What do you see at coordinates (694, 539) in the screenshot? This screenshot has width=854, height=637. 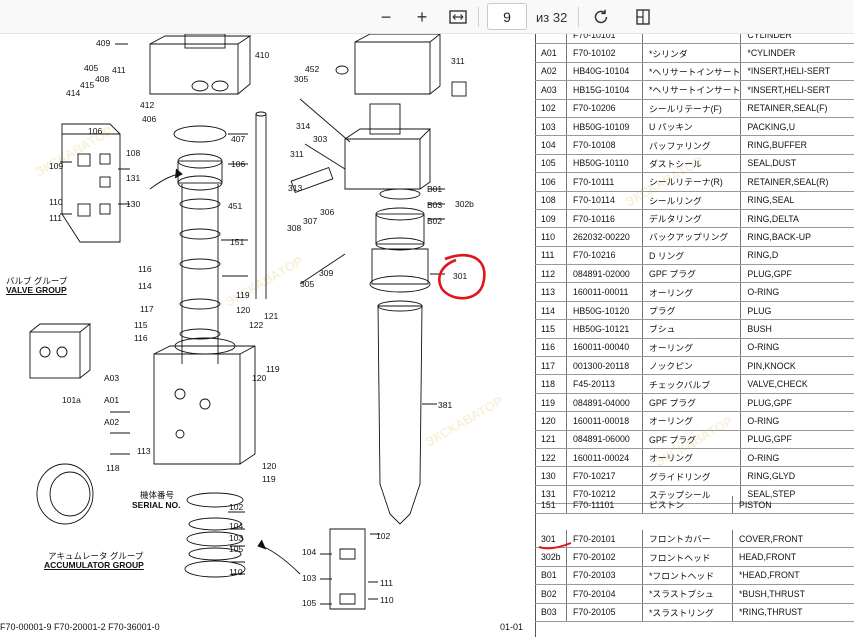 I see `table-row: 301 F70-20101 フロントカバー COVER,FRONT` at bounding box center [694, 539].